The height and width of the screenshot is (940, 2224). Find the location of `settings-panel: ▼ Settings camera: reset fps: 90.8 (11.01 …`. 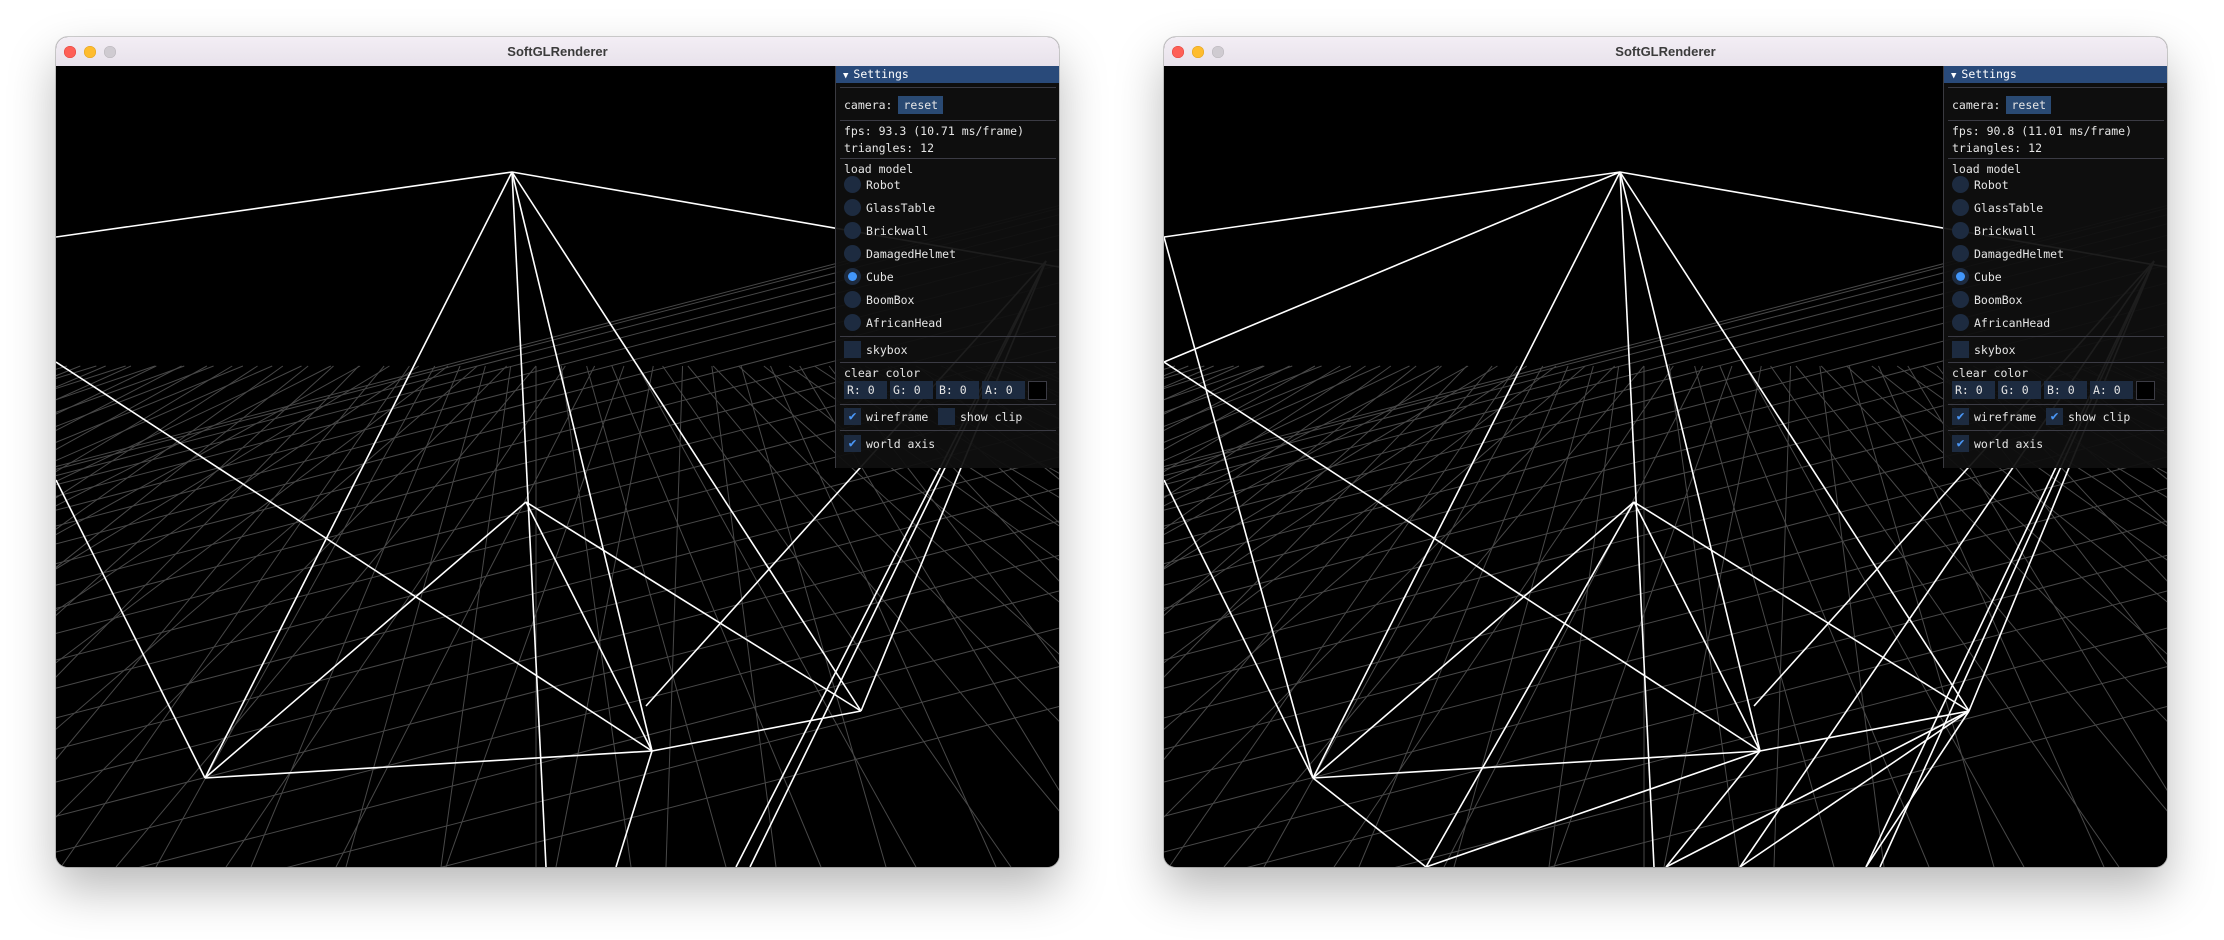

settings-panel: ▼ Settings camera: reset fps: 90.8 (11.01 … is located at coordinates (2055, 267).